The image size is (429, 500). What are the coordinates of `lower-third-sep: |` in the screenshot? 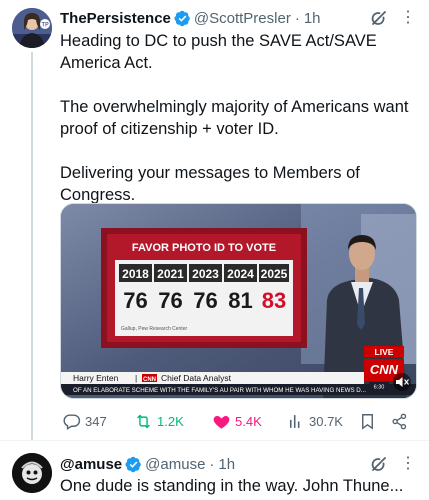 It's located at (136, 378).